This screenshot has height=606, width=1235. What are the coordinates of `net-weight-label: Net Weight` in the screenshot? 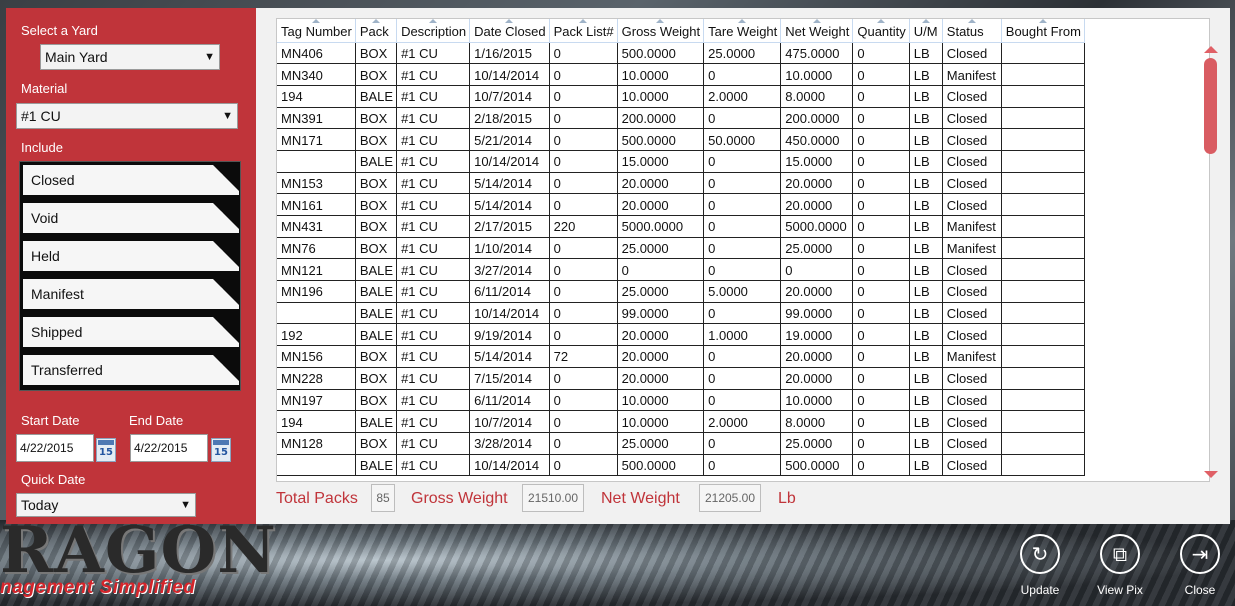 It's located at (640, 498).